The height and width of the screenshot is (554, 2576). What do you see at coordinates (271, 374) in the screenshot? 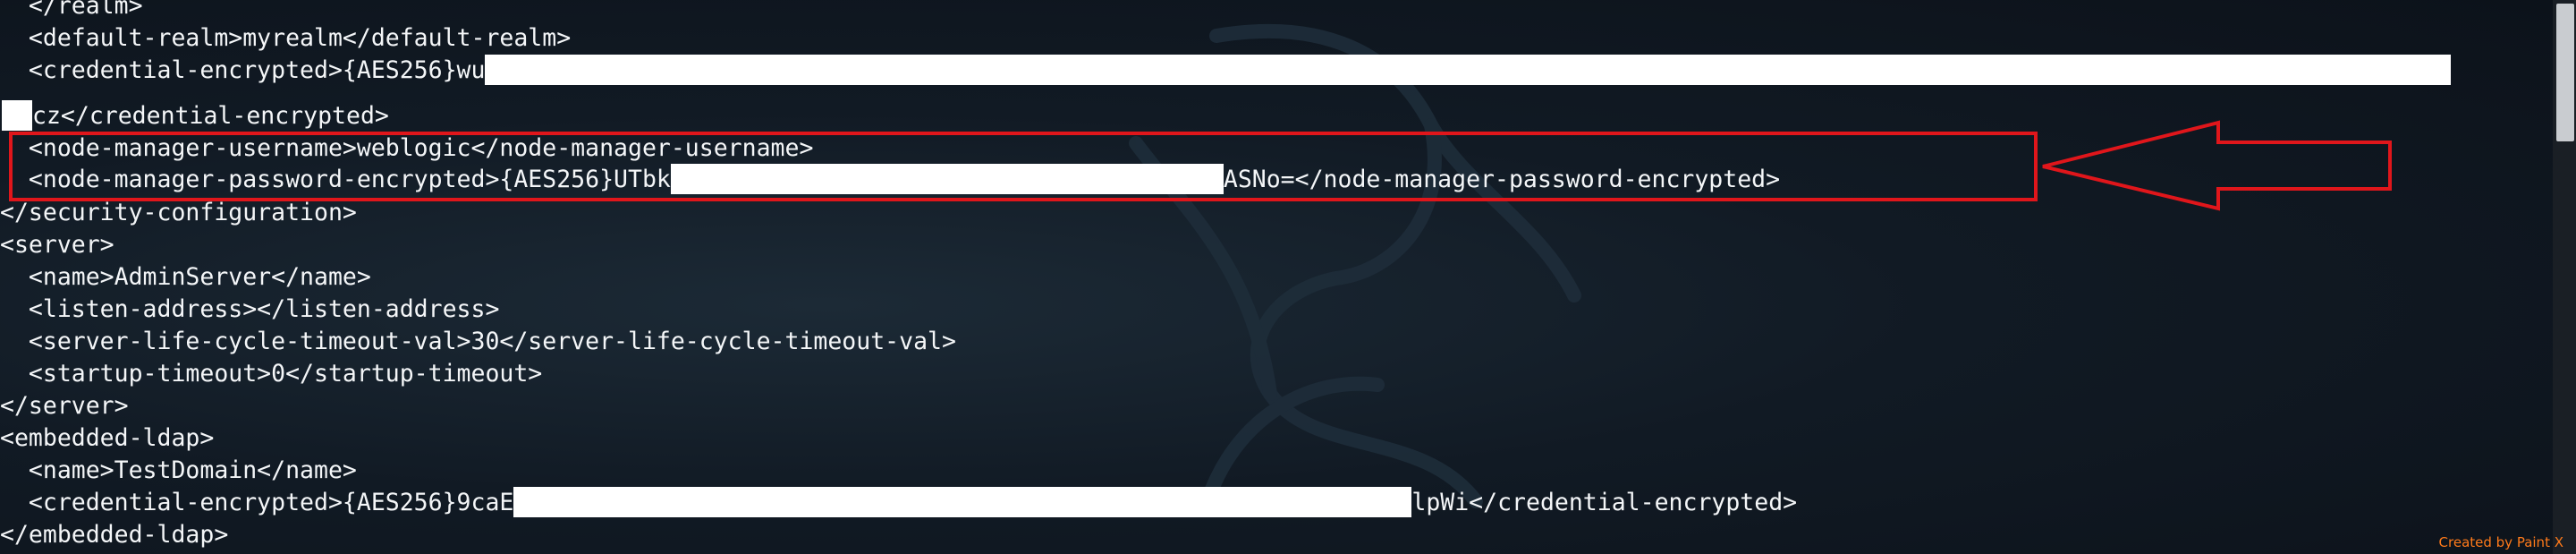
I see `terminal-line: <startup-timeout>0</startup-timeout>` at bounding box center [271, 374].